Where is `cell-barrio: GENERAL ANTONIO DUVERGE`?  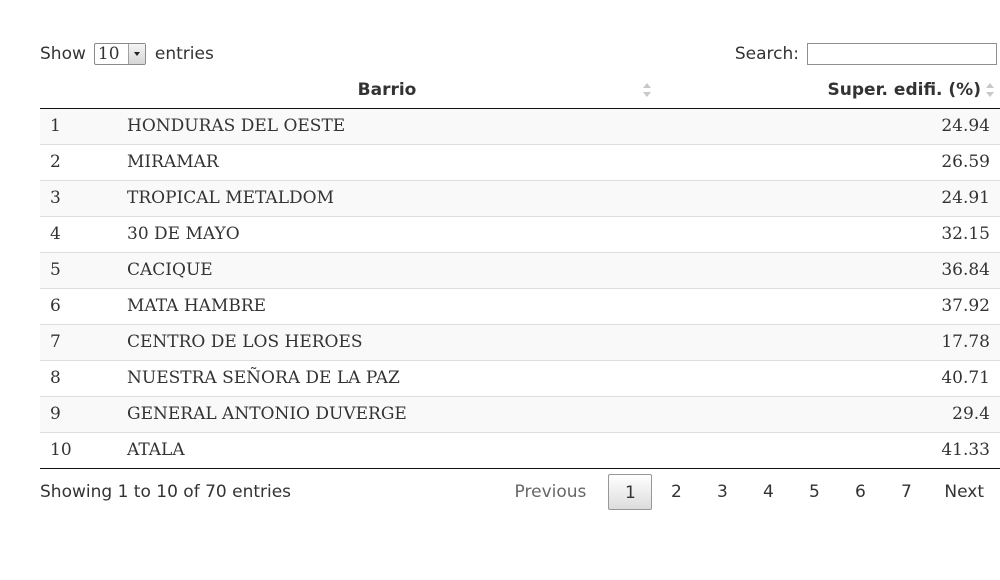
cell-barrio: GENERAL ANTONIO DUVERGE is located at coordinates (387, 413).